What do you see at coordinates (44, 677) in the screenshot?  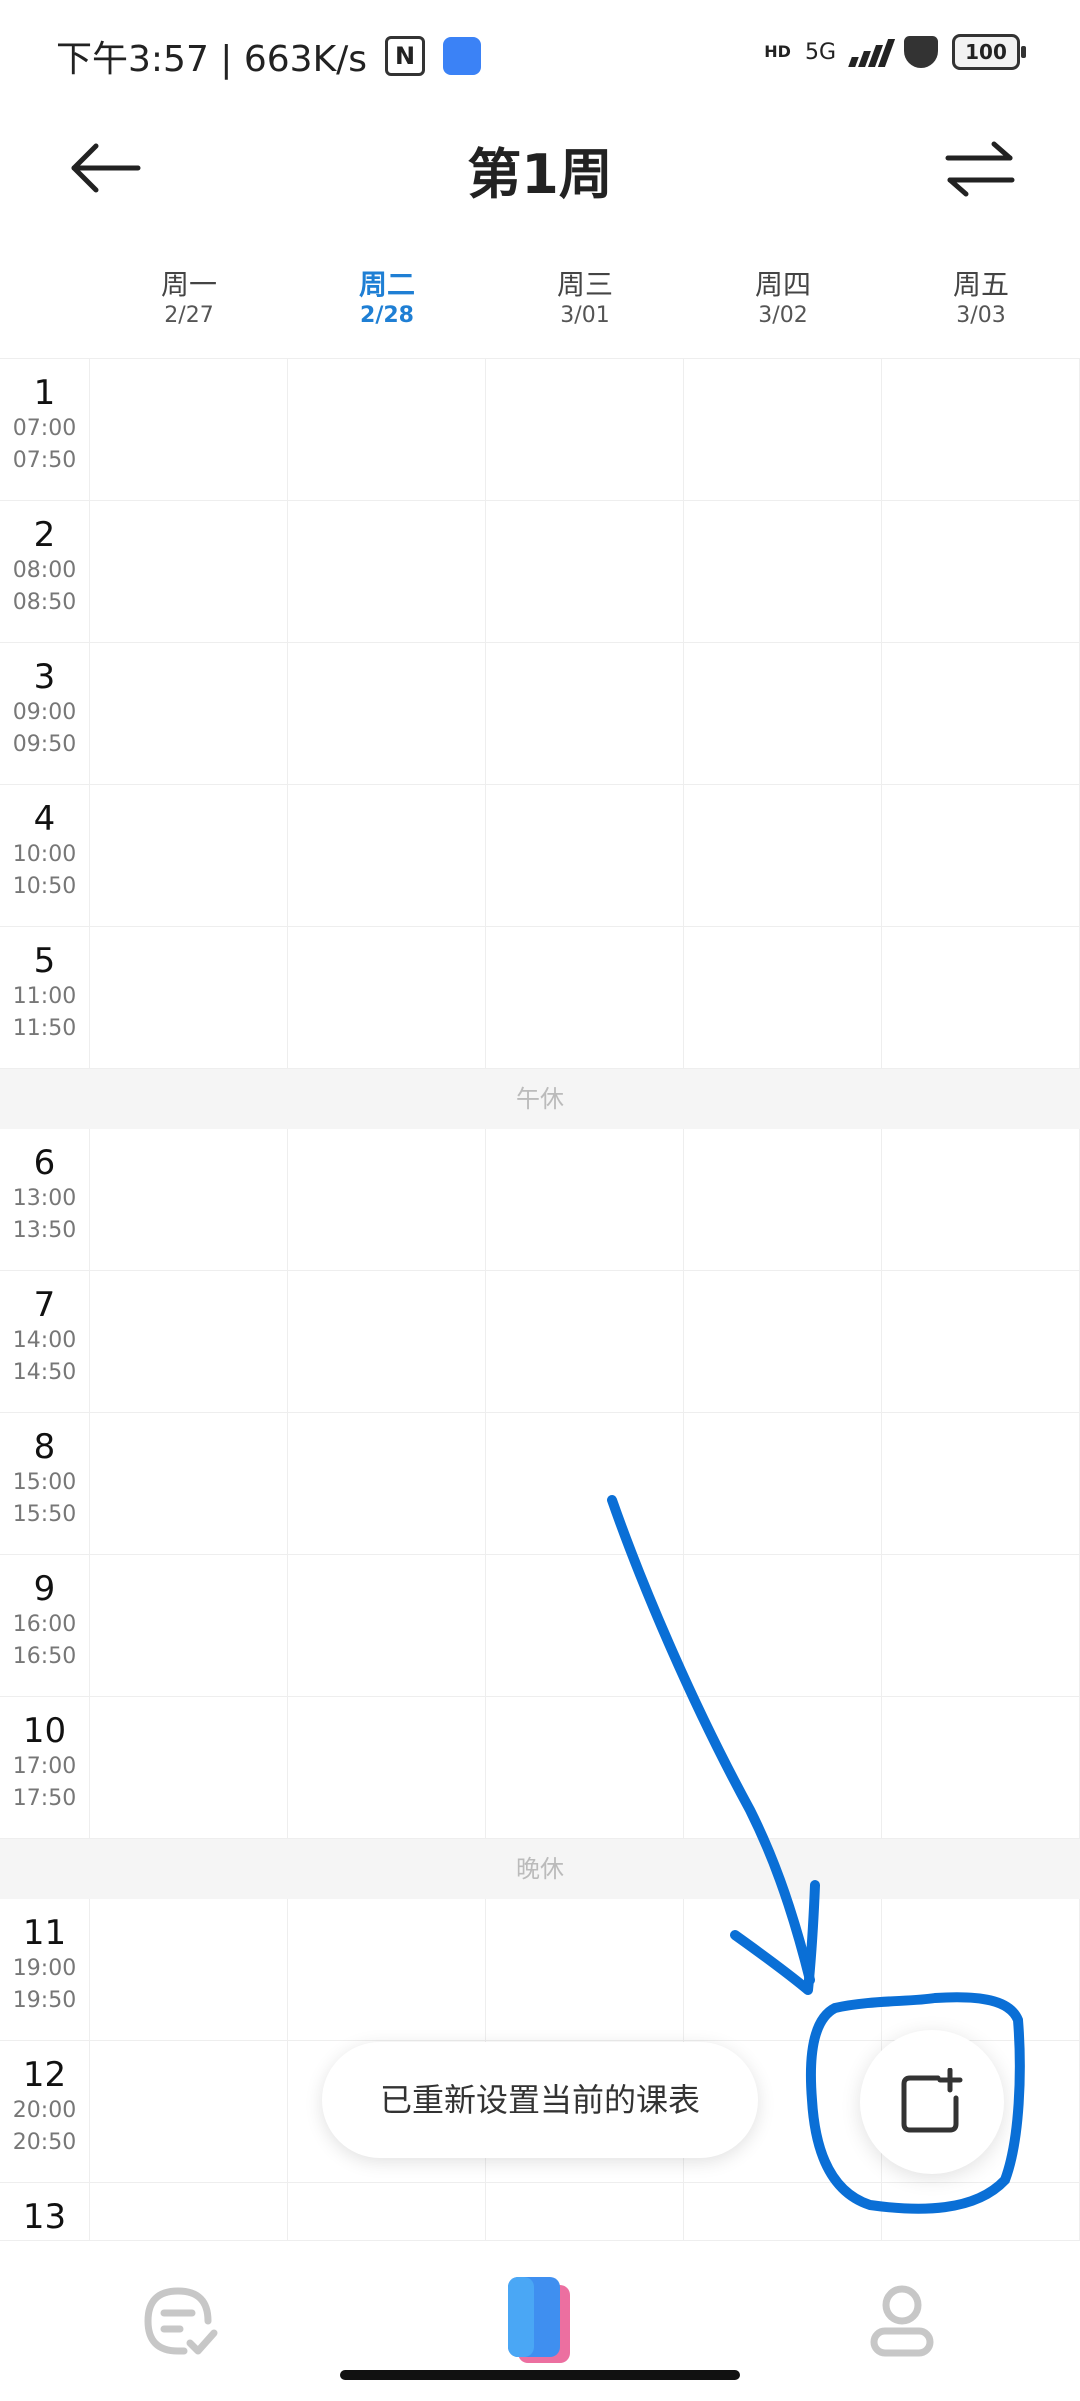 I see `period-number: 3` at bounding box center [44, 677].